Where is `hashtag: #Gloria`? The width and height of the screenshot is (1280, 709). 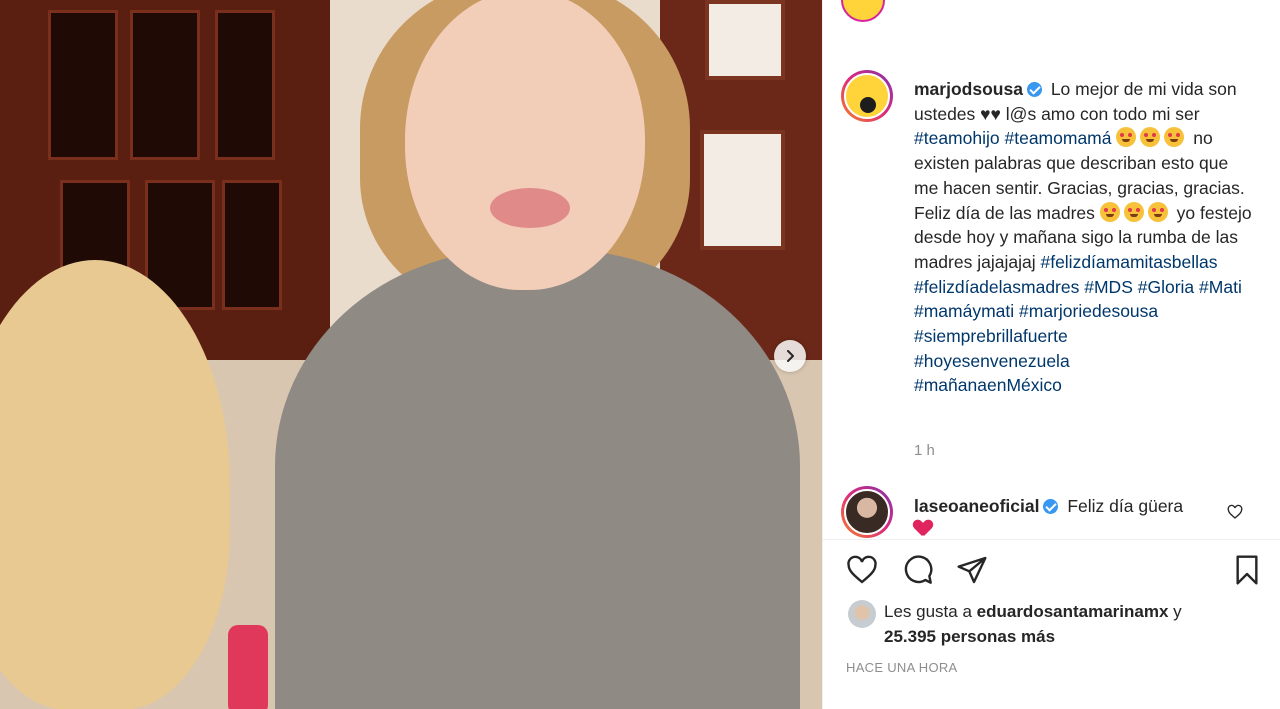 hashtag: #Gloria is located at coordinates (1166, 287).